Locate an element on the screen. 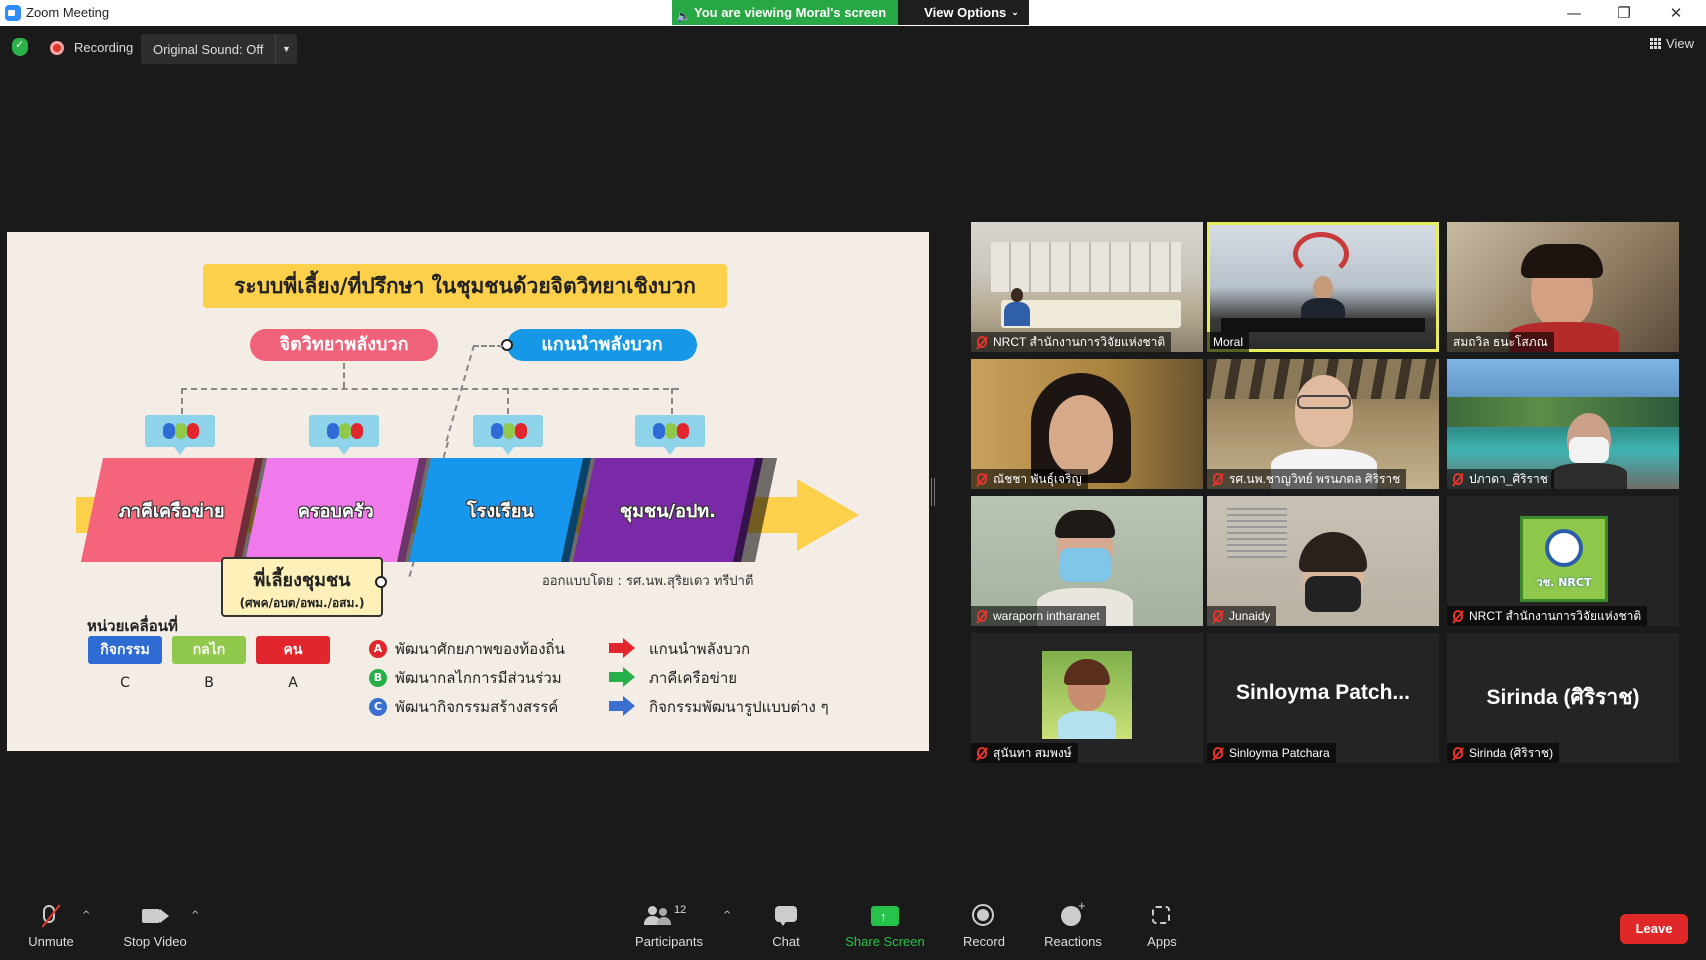 This screenshot has height=960, width=1706. nrct-logo: วช. NRCT is located at coordinates (1564, 559).